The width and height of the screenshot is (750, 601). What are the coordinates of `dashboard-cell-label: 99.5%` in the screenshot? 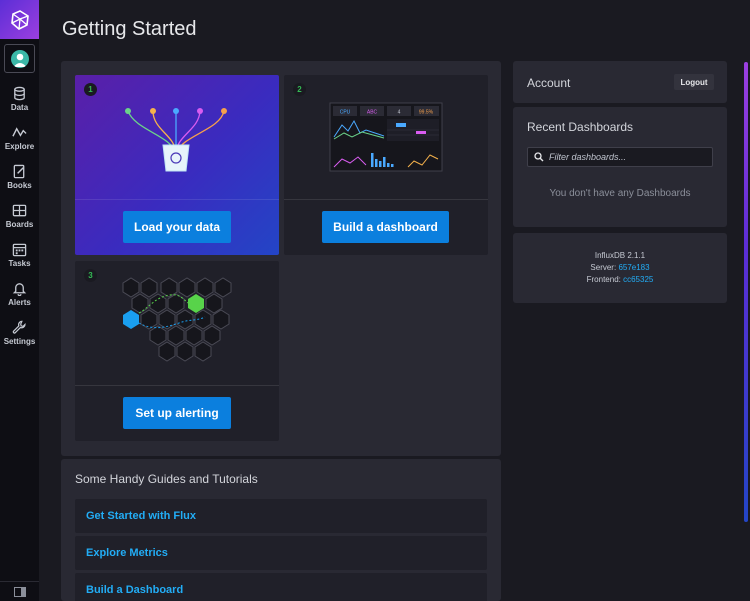 It's located at (426, 113).